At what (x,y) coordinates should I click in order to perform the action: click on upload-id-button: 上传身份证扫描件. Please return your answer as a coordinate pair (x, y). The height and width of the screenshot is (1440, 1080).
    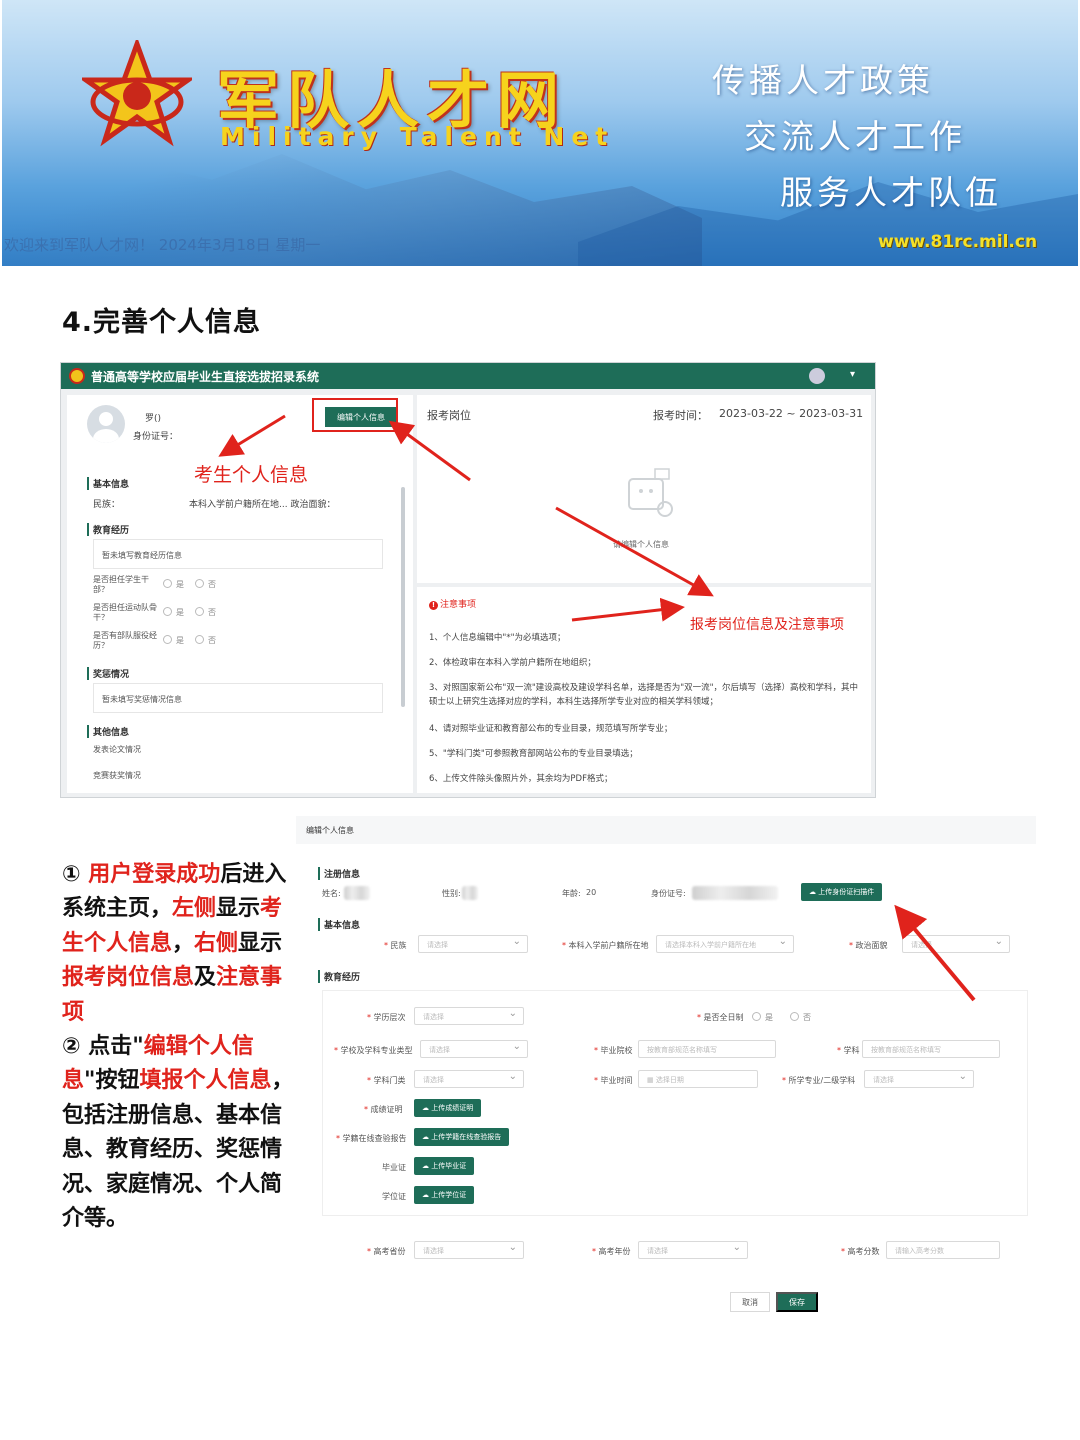
    Looking at the image, I should click on (842, 892).